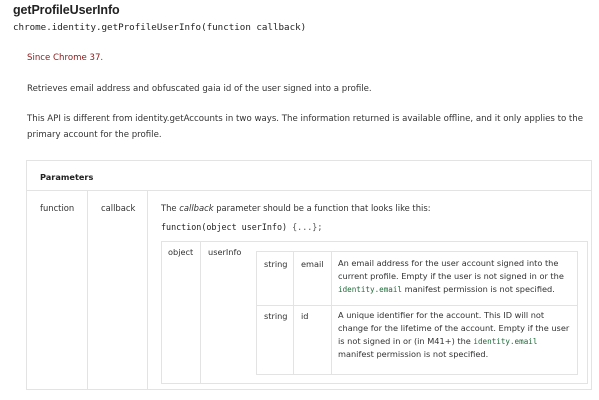 Image resolution: width=599 pixels, height=400 pixels. I want to click on callback-code: function(object userInfo) {...};, so click(241, 227).